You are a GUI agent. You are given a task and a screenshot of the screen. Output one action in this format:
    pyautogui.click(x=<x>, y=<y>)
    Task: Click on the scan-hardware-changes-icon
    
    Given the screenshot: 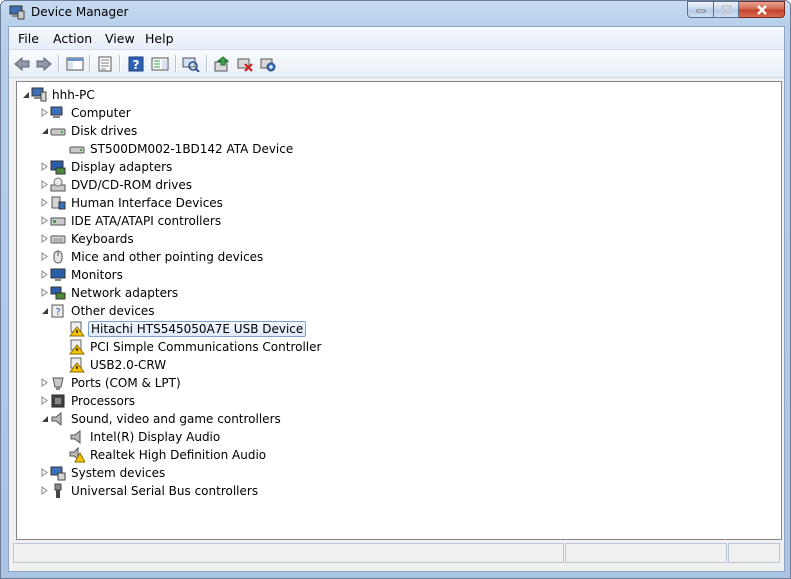 What is the action you would take?
    pyautogui.click(x=191, y=64)
    